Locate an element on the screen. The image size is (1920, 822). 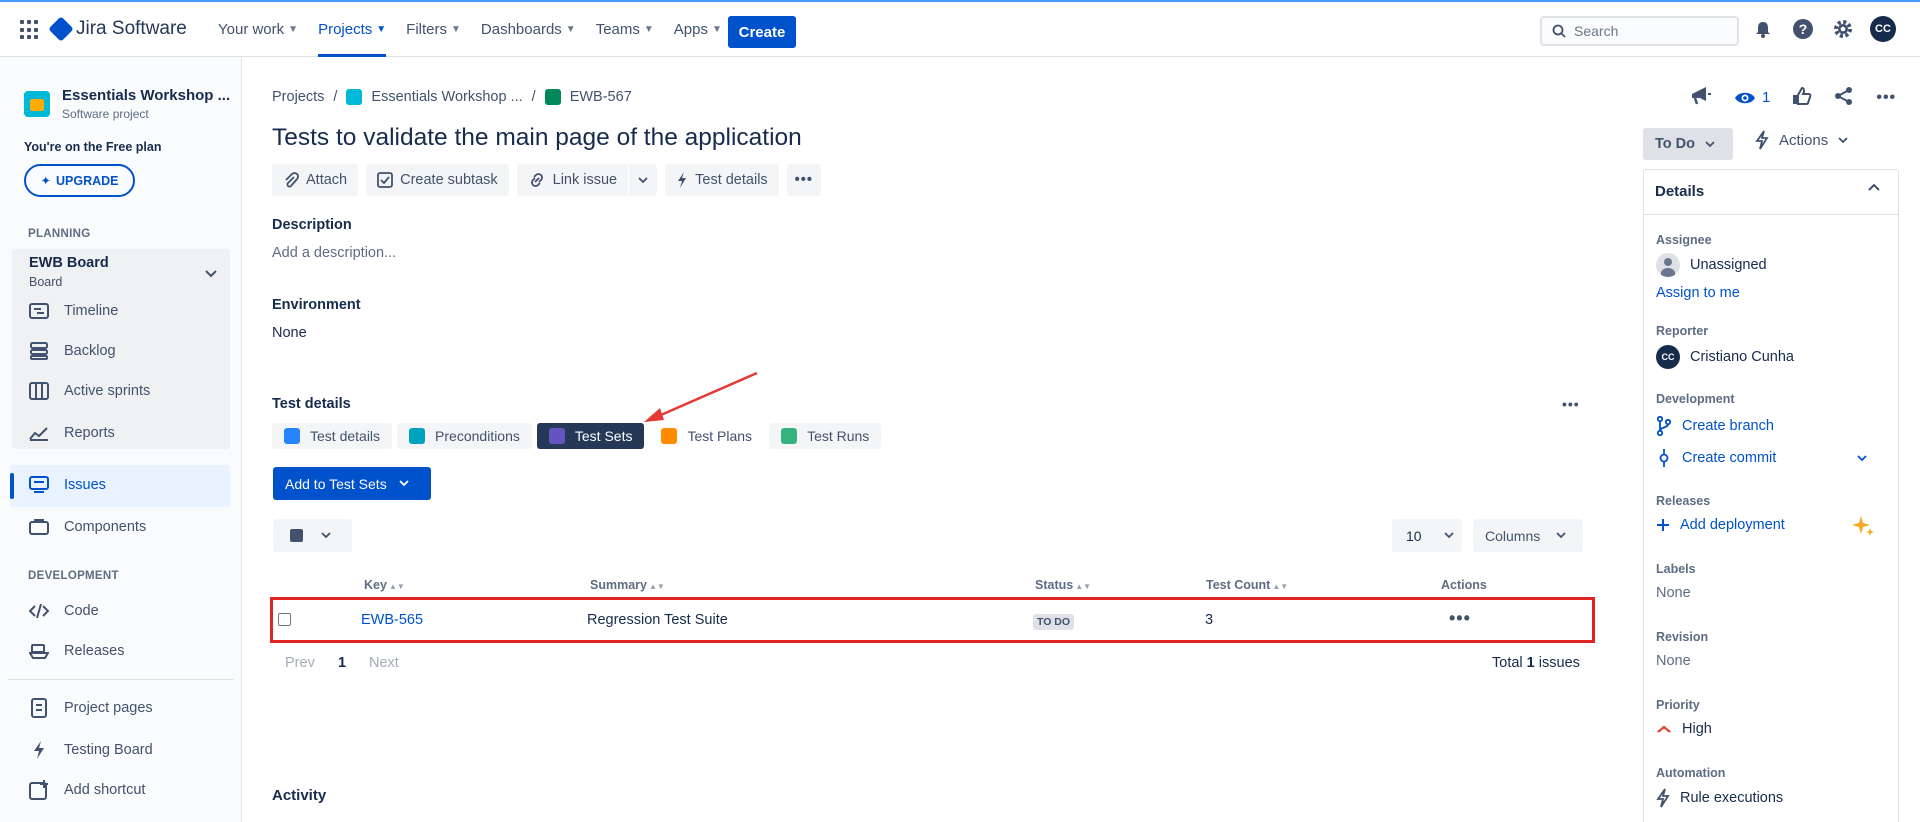
project-header: Essentials Workshop ... Software project is located at coordinates (127, 104).